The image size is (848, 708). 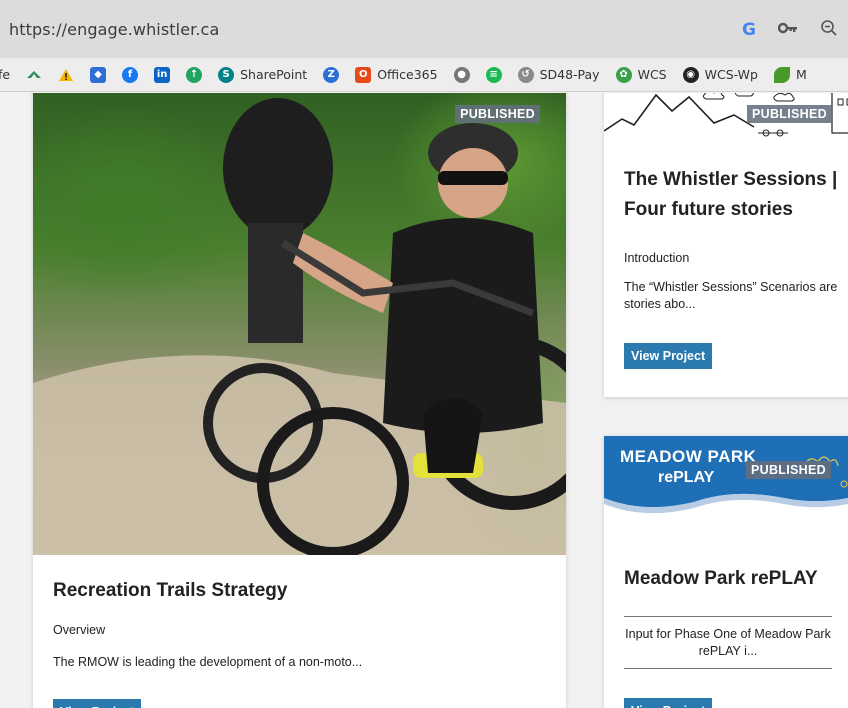 I want to click on bookmark-fe: fe, so click(x=5, y=74).